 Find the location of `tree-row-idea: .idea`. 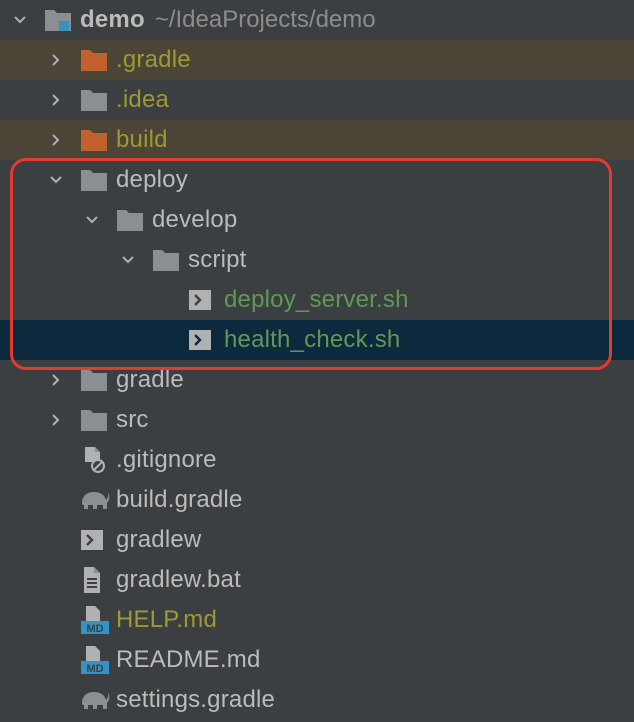

tree-row-idea: .idea is located at coordinates (317, 100).